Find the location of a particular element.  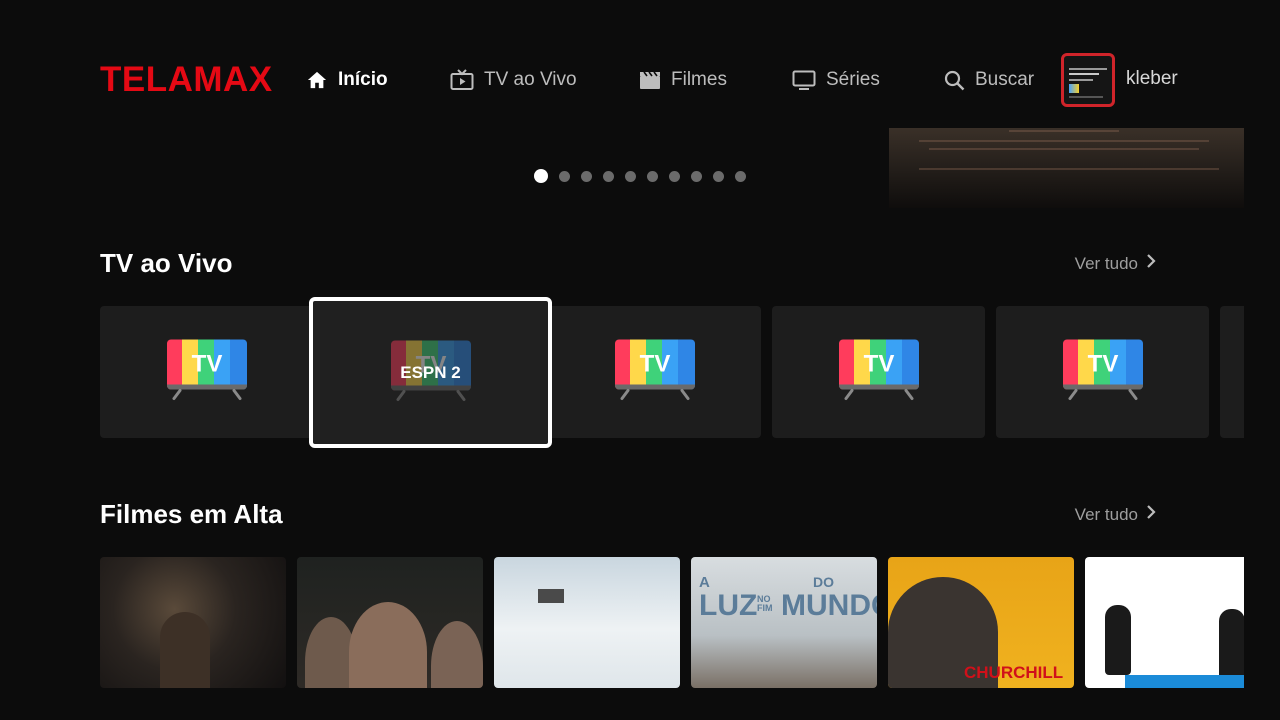

nav-item-tv-ao-vivo: TV ao Vivo is located at coordinates (513, 80).